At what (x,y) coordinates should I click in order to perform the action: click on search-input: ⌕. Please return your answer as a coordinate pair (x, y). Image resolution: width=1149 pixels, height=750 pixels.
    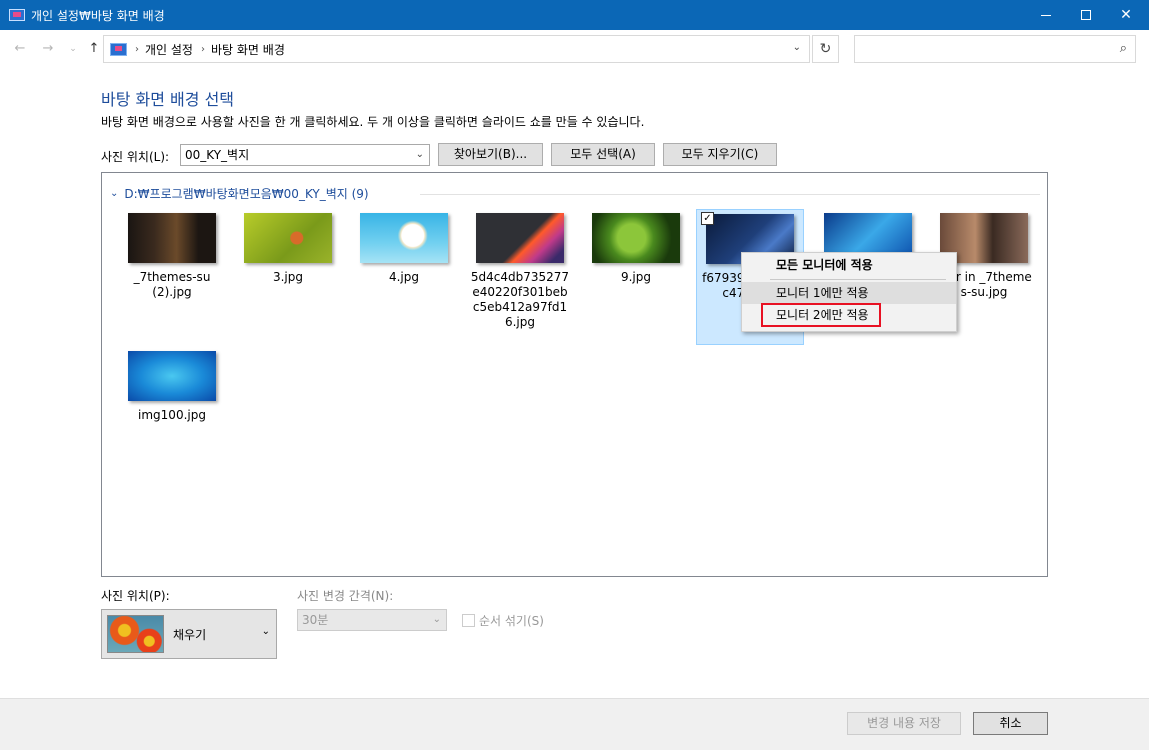
    Looking at the image, I should click on (995, 49).